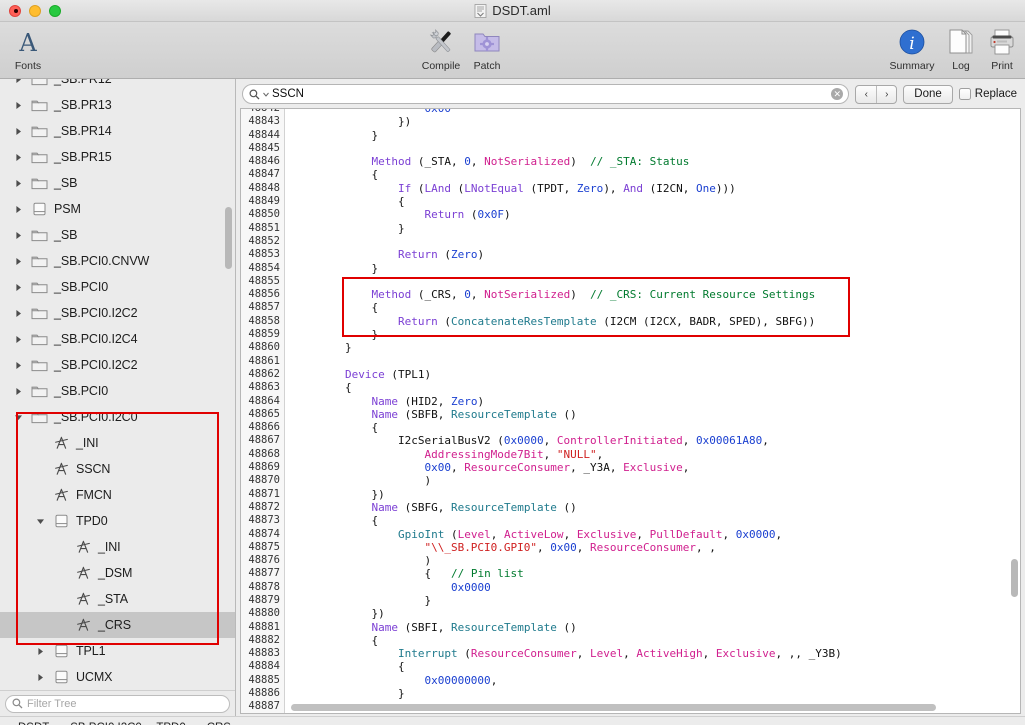 The width and height of the screenshot is (1025, 725). What do you see at coordinates (886, 94) in the screenshot?
I see `find-next-button: ›` at bounding box center [886, 94].